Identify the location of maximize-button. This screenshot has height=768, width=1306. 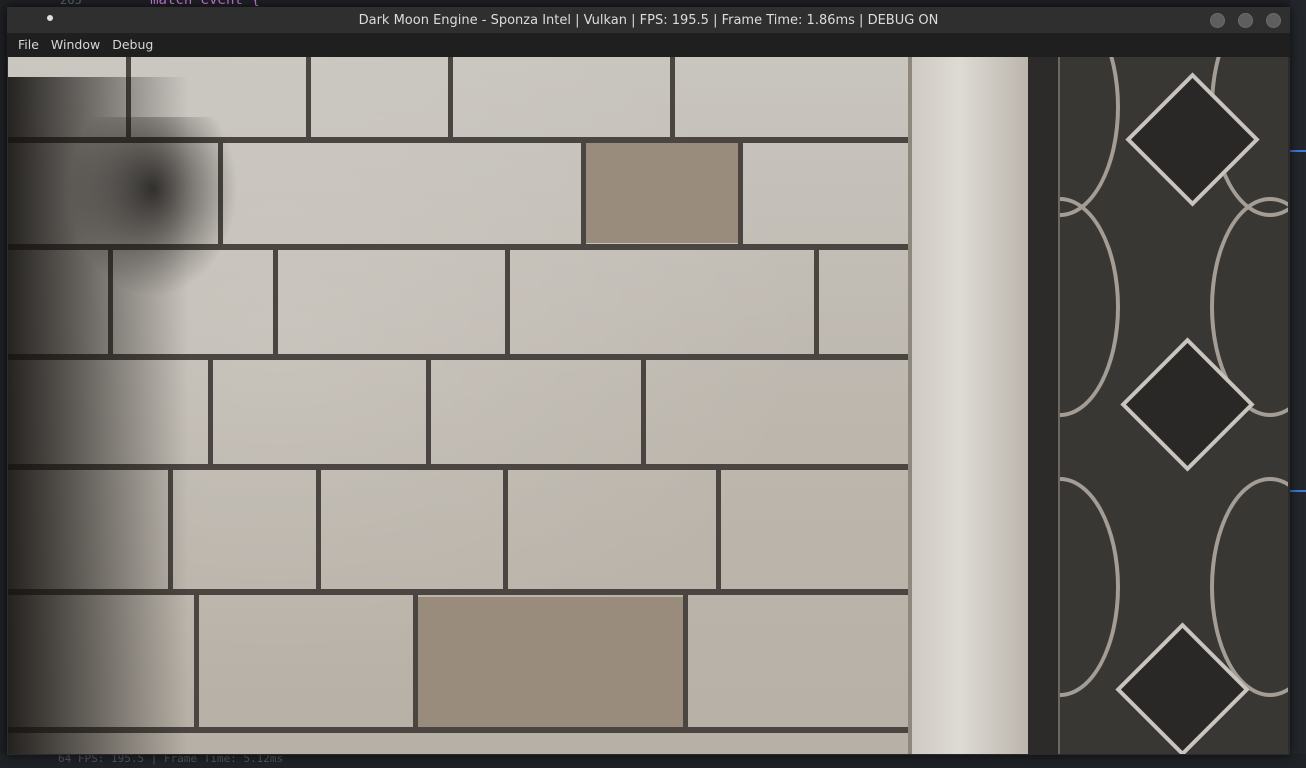
(1245, 20).